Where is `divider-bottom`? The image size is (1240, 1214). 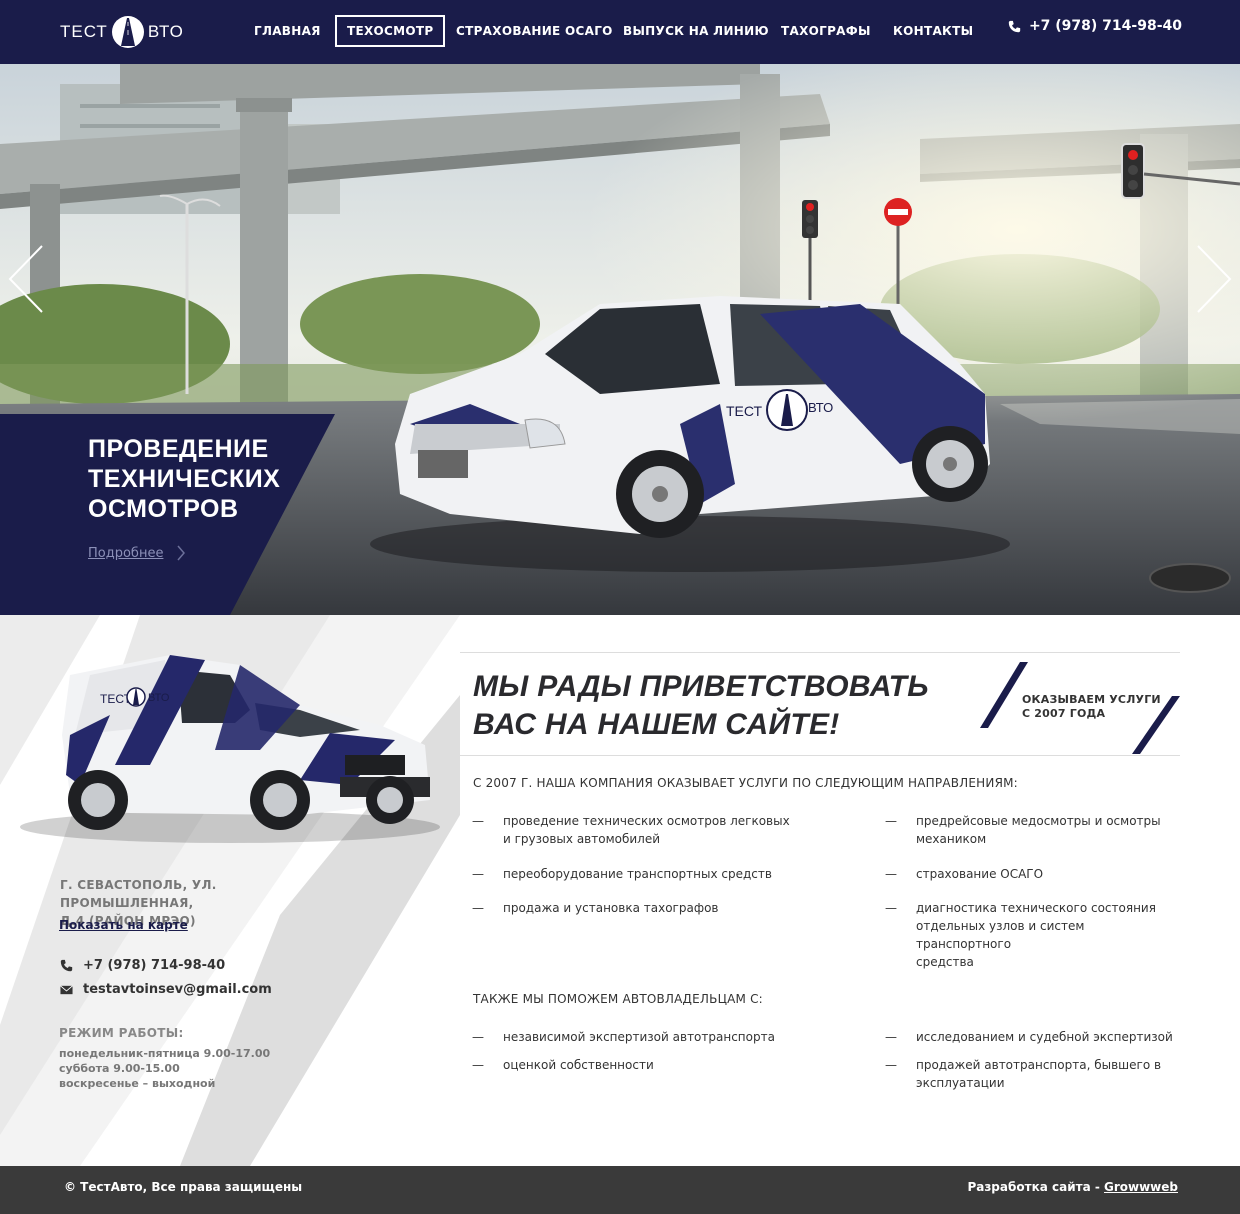 divider-bottom is located at coordinates (820, 755).